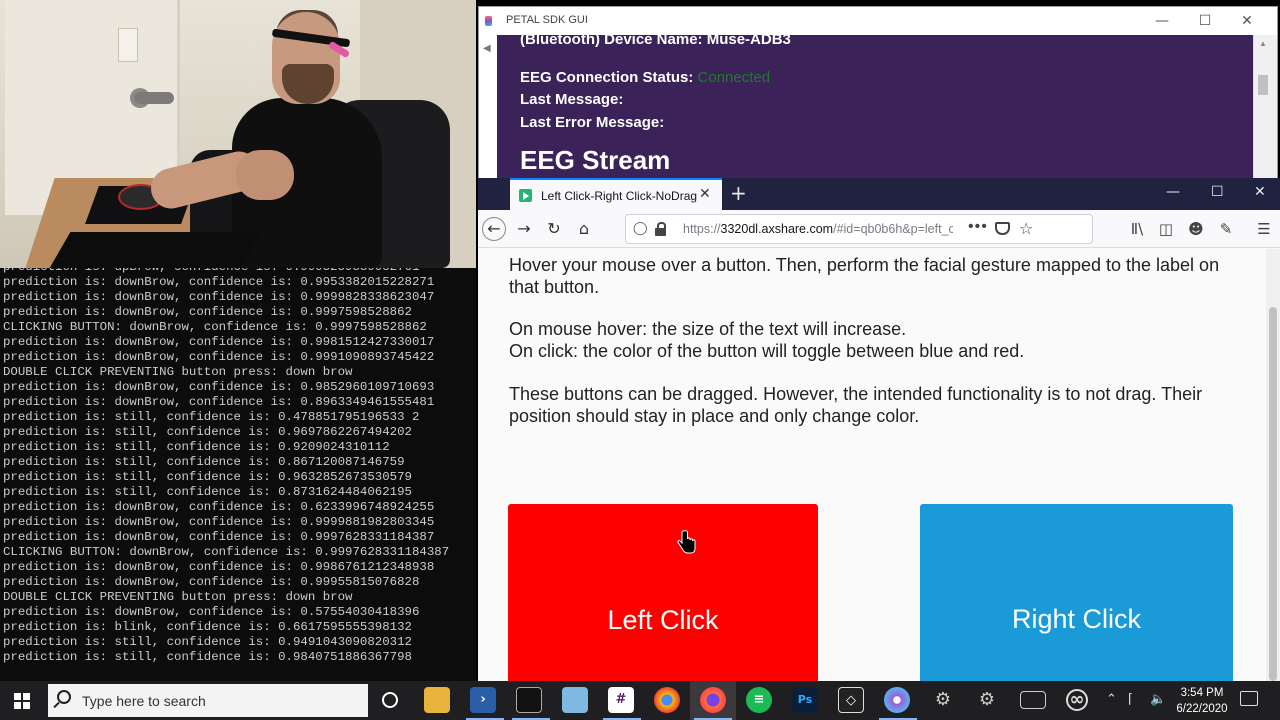 The height and width of the screenshot is (720, 1280). I want to click on tab-title: Left Click-Right Click-NoDrag, so click(619, 196).